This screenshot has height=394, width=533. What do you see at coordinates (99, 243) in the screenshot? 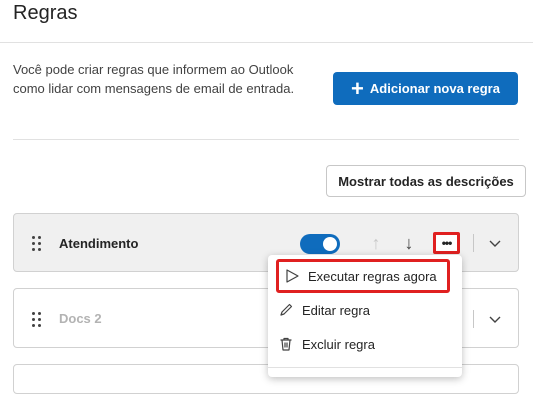
I see `rule-name: Atendimento` at bounding box center [99, 243].